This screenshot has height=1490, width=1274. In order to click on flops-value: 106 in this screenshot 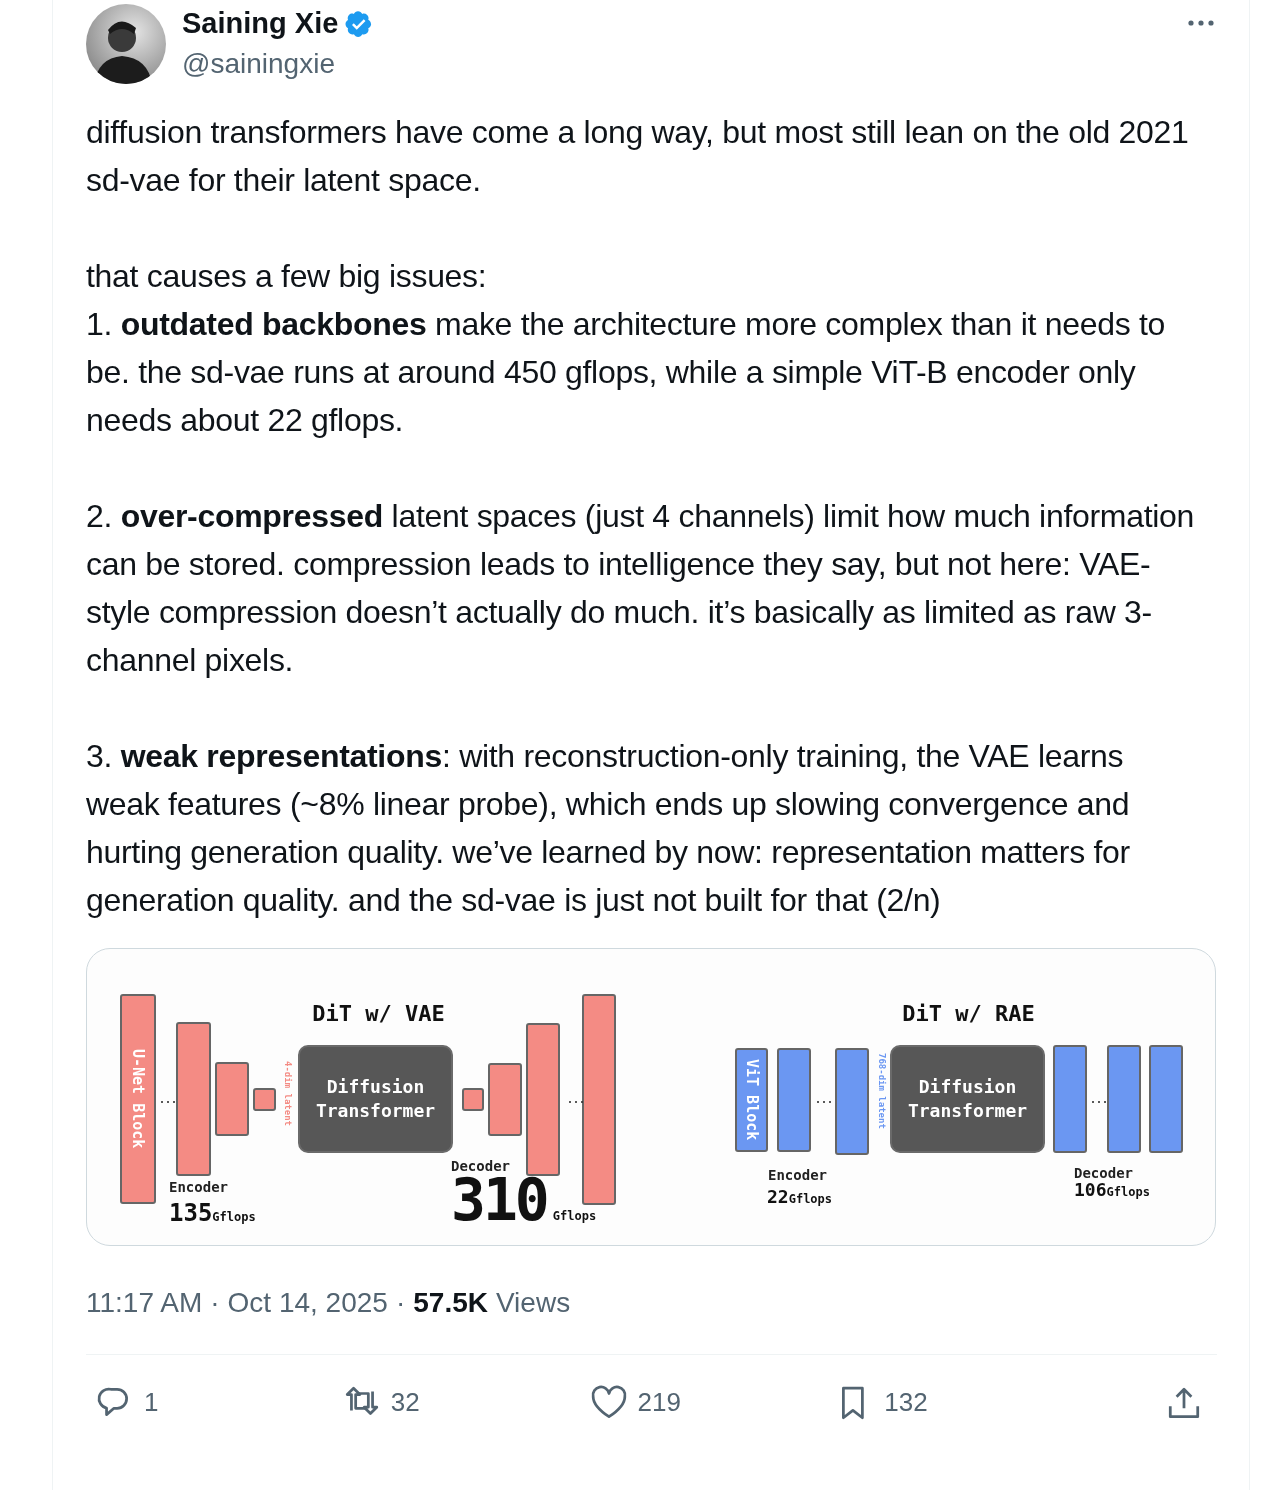, I will do `click(1090, 1190)`.